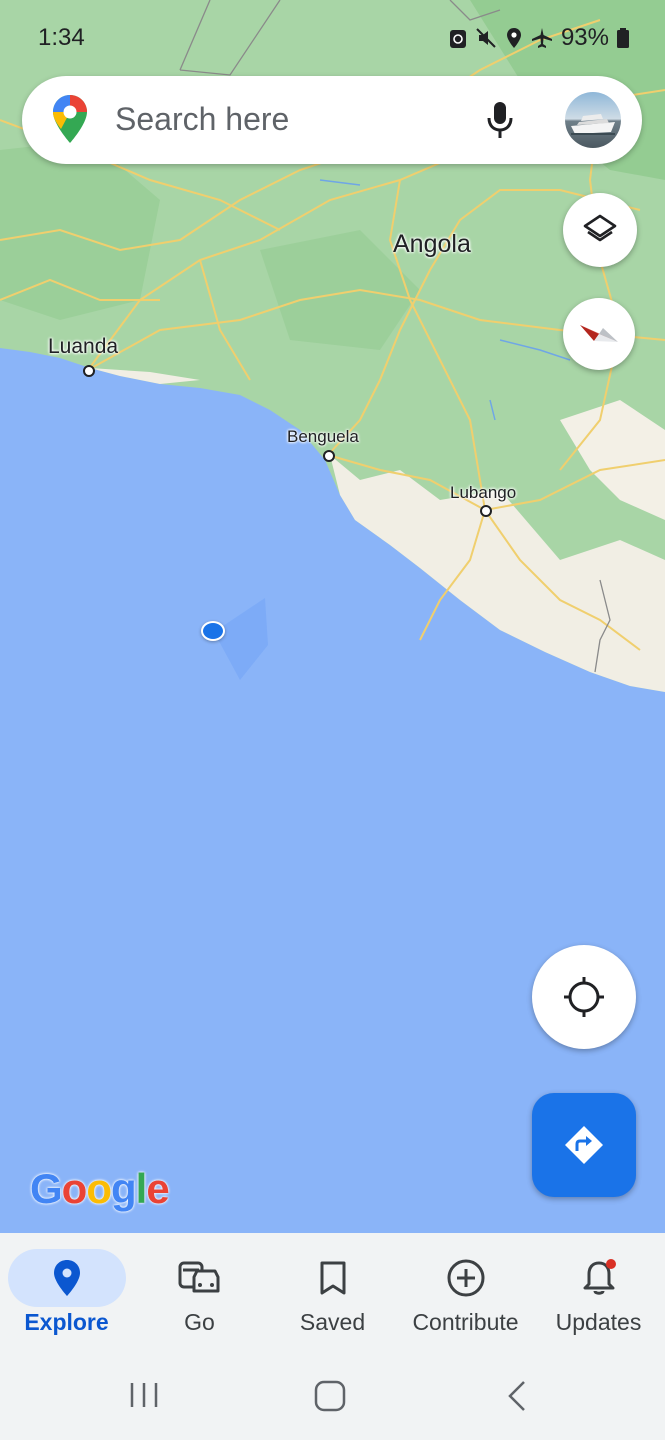 The width and height of the screenshot is (665, 1440). Describe the element at coordinates (100, 1188) in the screenshot. I see `google-logo: Google` at that location.